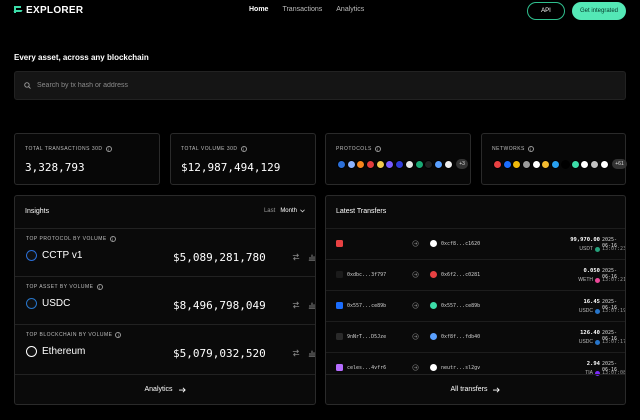 This screenshot has height=420, width=640. Describe the element at coordinates (209, 149) in the screenshot. I see `stat-label: TOTAL VOLUME 30D` at that location.